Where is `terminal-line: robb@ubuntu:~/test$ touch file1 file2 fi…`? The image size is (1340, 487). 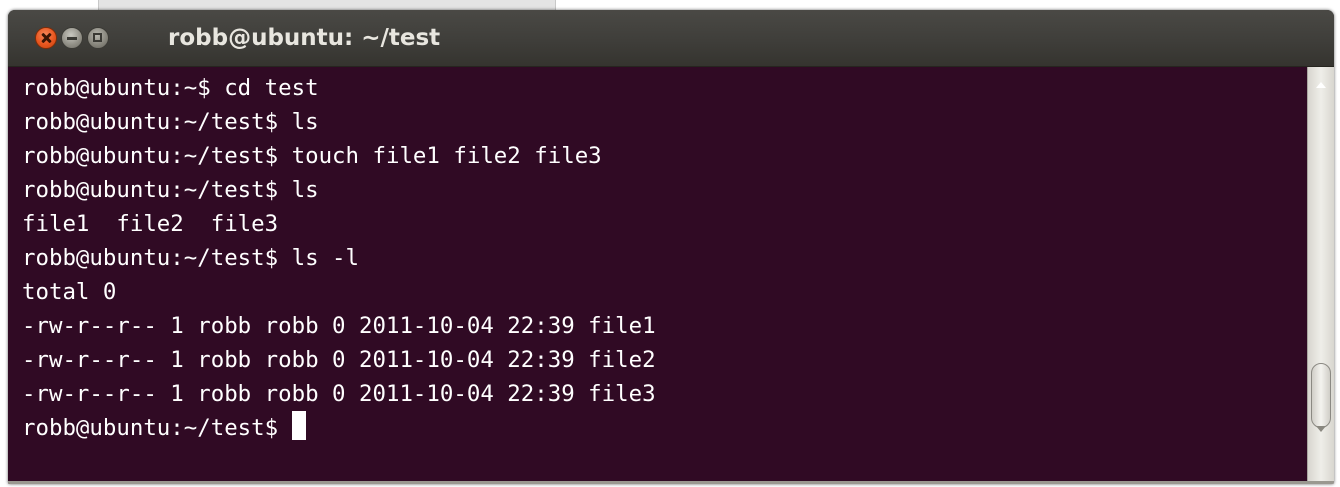 terminal-line: robb@ubuntu:~/test$ touch file1 file2 fi… is located at coordinates (312, 156).